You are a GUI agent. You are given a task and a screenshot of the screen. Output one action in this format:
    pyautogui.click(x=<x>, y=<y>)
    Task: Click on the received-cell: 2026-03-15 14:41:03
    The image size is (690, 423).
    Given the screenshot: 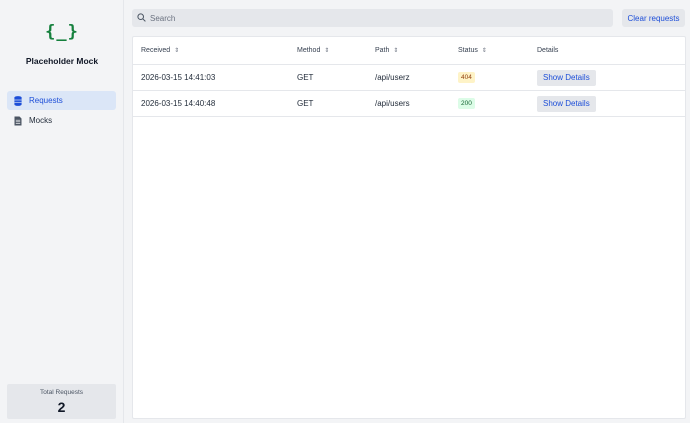 What is the action you would take?
    pyautogui.click(x=178, y=77)
    